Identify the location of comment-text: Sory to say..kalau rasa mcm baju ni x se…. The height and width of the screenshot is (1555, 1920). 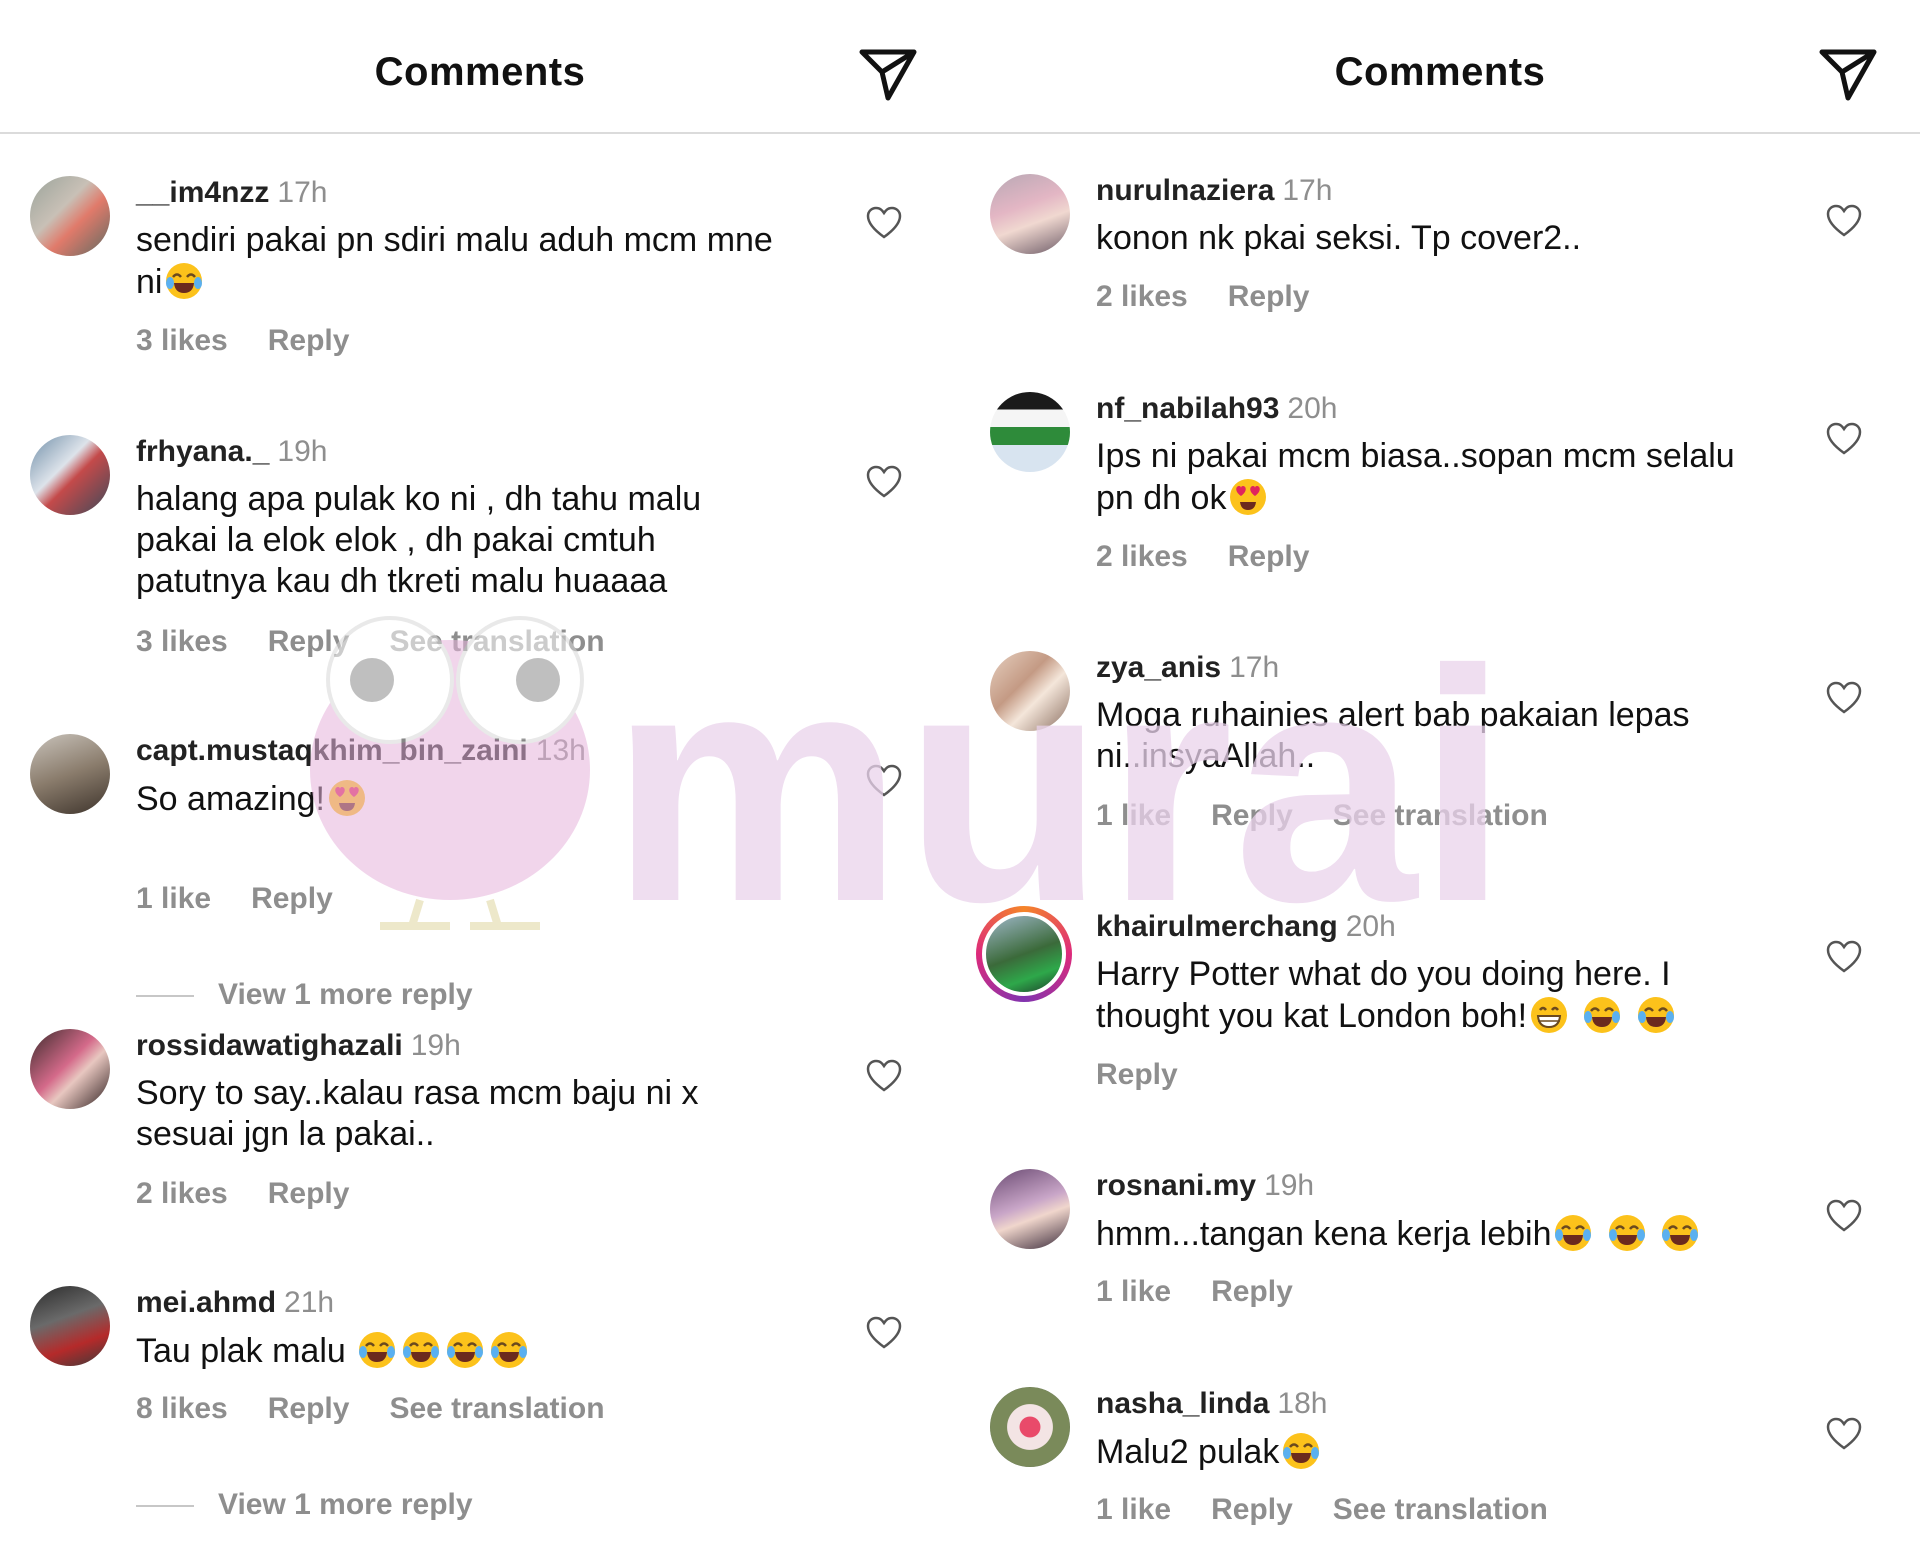
(417, 1113).